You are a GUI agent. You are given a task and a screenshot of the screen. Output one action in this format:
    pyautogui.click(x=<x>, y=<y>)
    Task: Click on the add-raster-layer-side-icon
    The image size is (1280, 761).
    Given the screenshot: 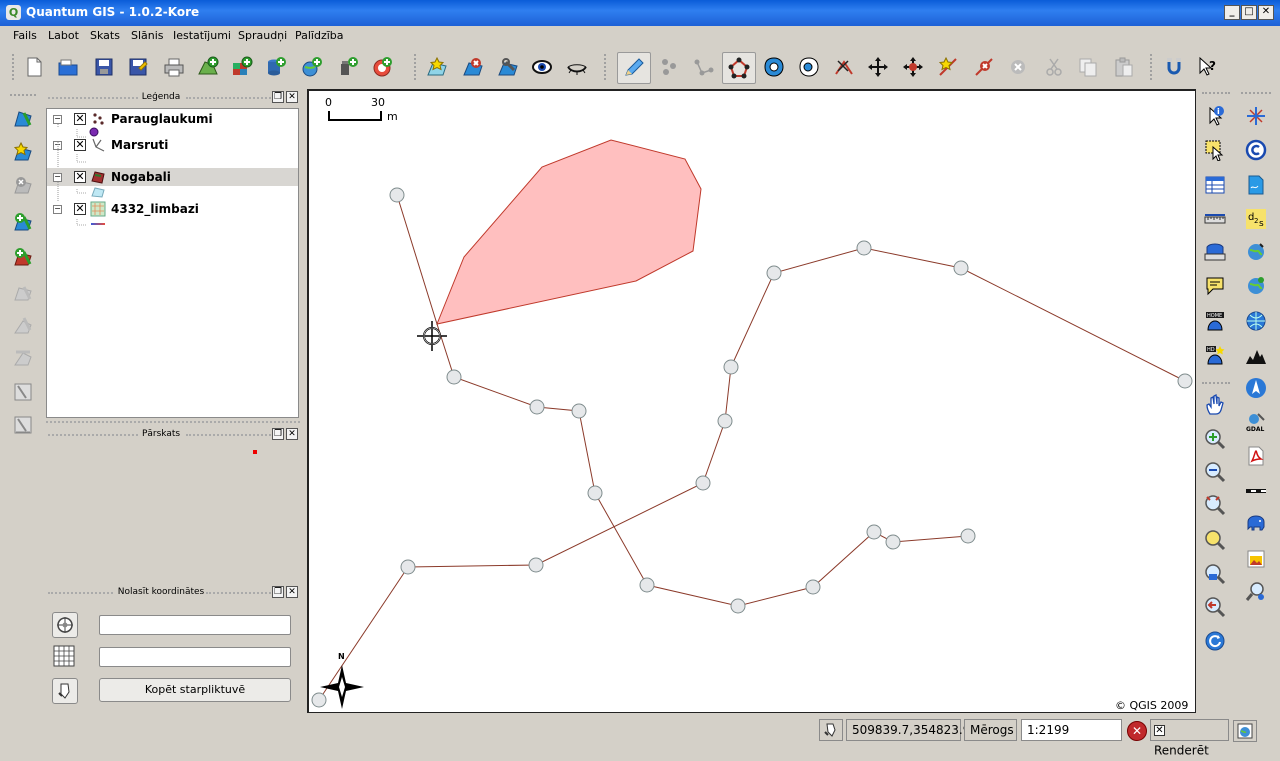 What is the action you would take?
    pyautogui.click(x=23, y=257)
    